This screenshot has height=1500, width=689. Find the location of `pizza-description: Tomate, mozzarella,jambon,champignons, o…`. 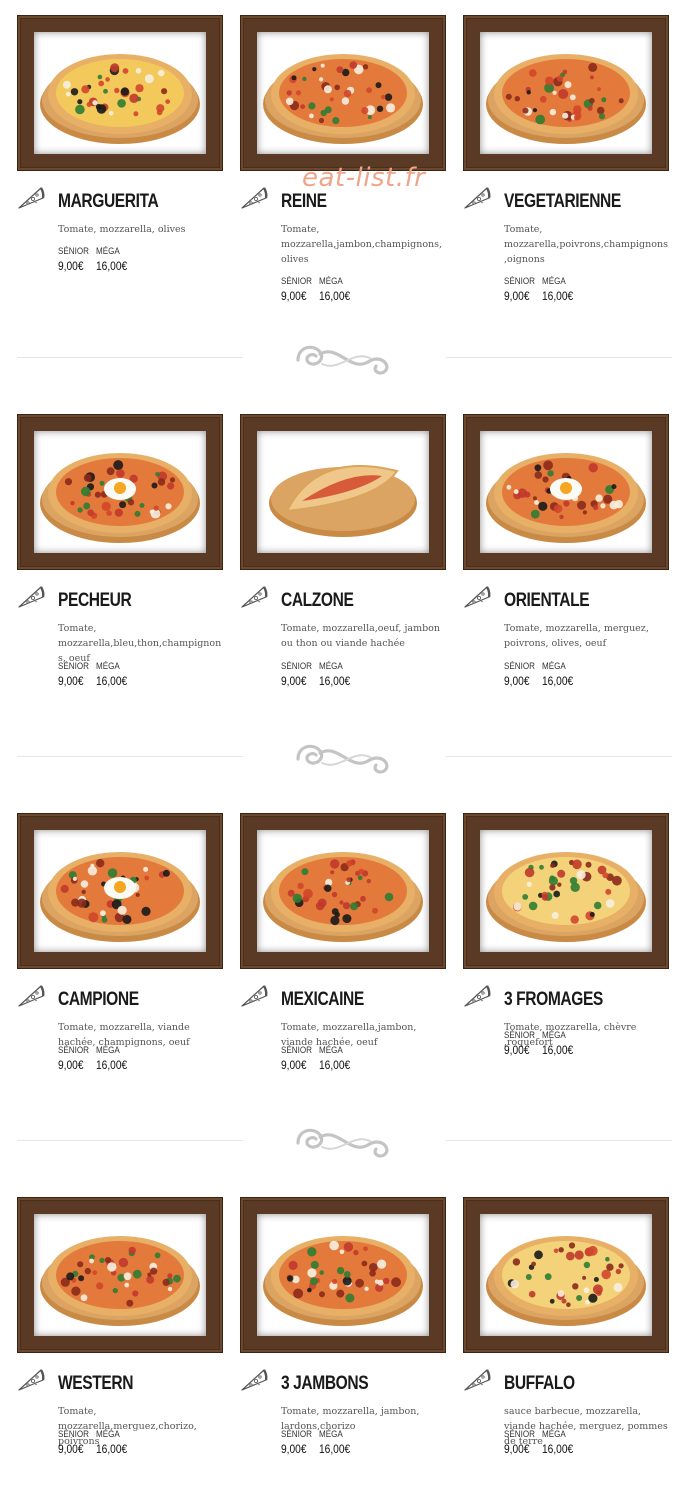

pizza-description: Tomate, mozzarella,jambon,champignons, o… is located at coordinates (362, 244).